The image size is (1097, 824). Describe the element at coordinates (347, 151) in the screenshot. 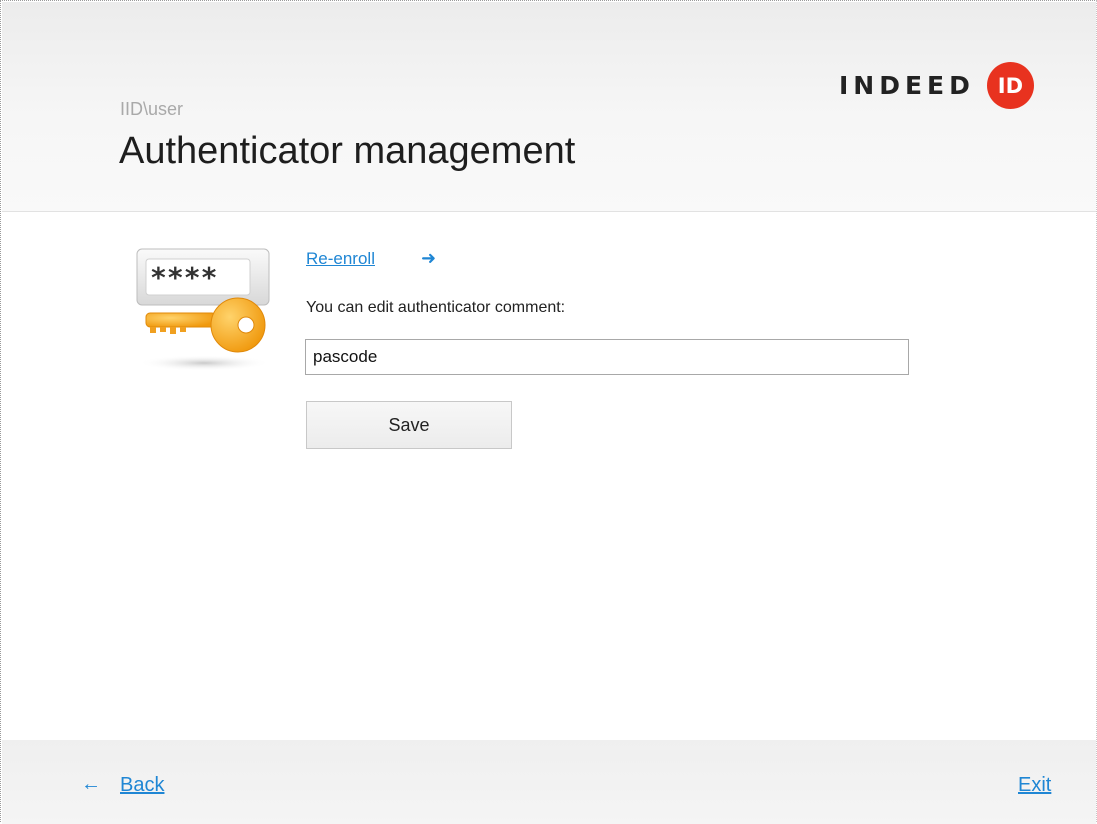

I see `page-title: Authenticator management` at that location.